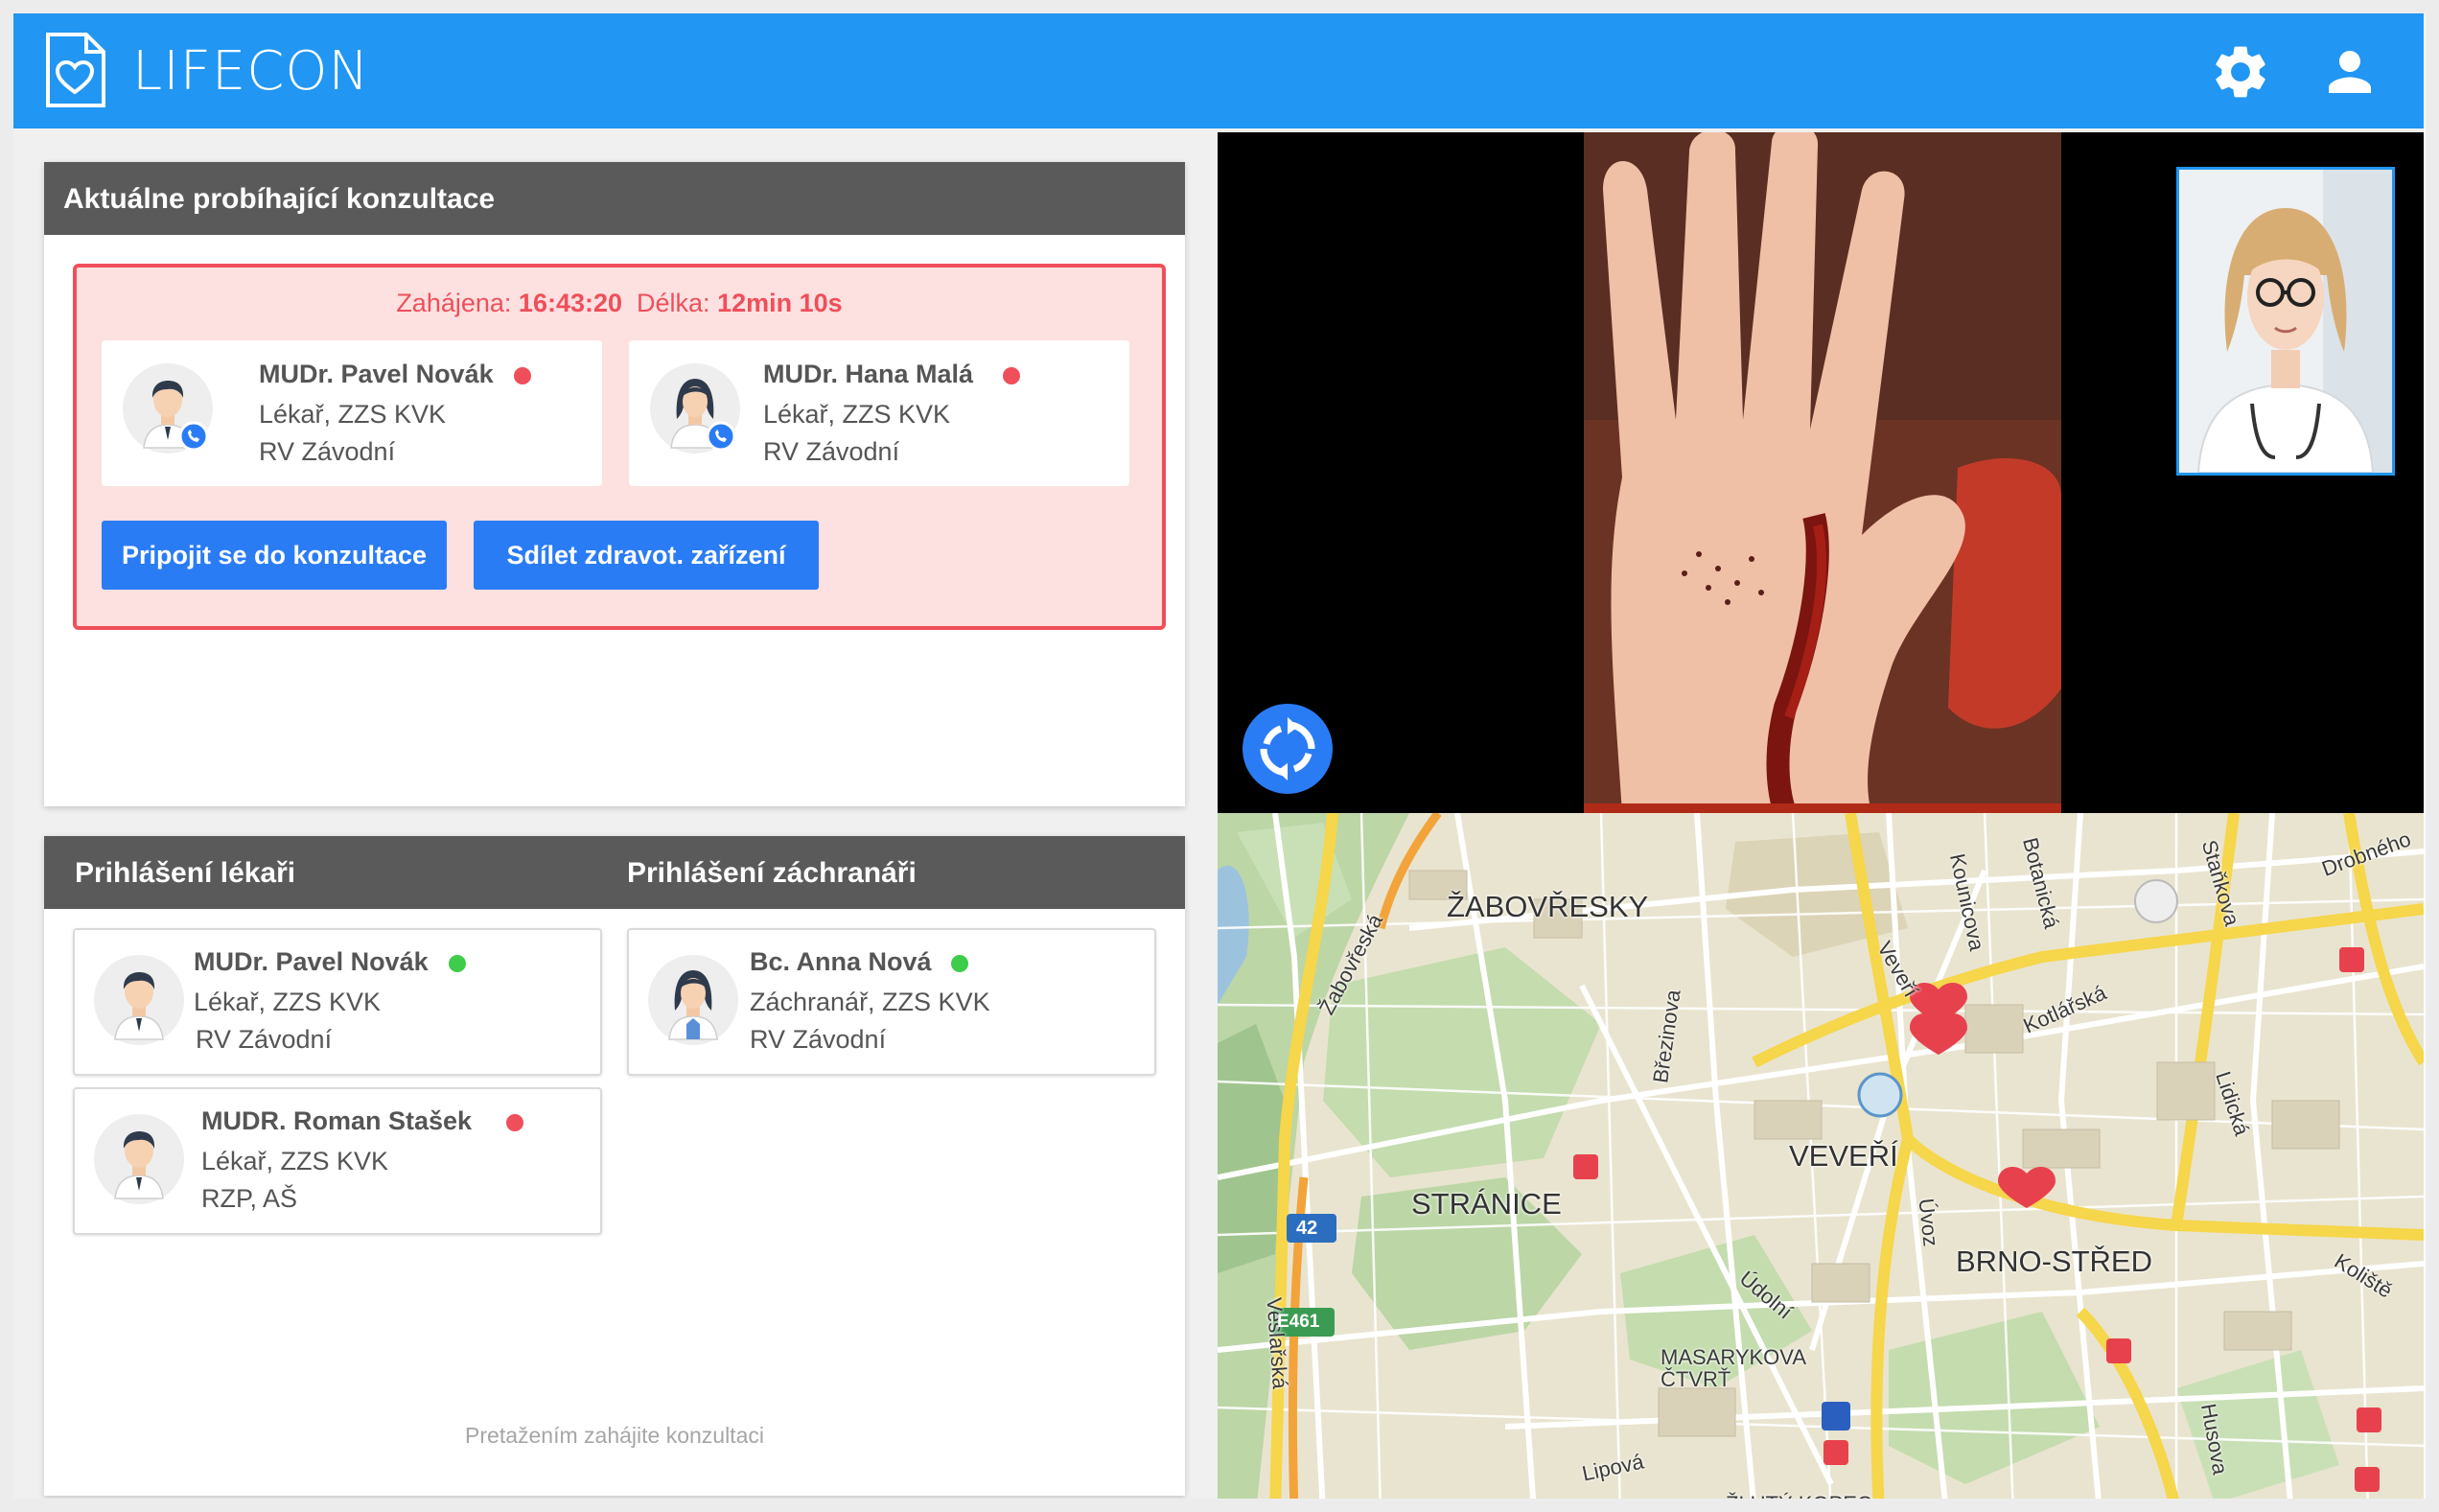 The width and height of the screenshot is (2439, 1512). Describe the element at coordinates (1696, 1379) in the screenshot. I see `map-district-label: ČTVRŤ` at that location.